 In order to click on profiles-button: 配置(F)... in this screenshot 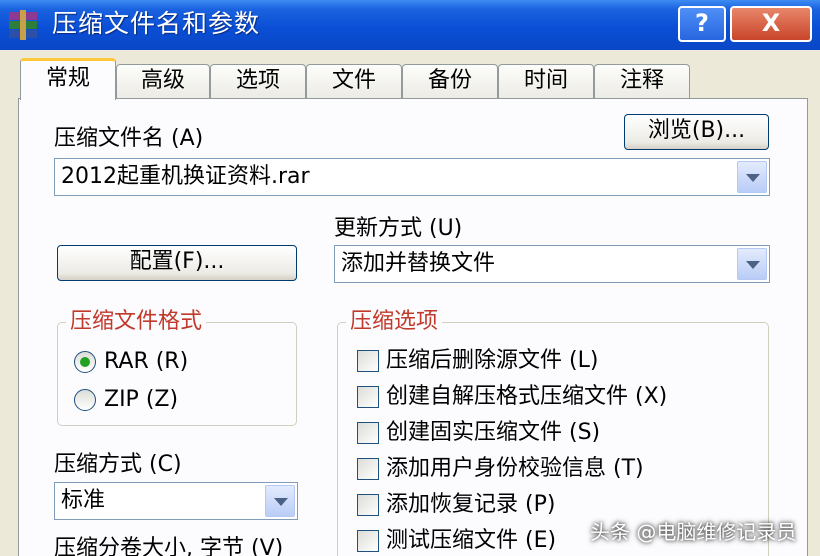, I will do `click(177, 263)`.